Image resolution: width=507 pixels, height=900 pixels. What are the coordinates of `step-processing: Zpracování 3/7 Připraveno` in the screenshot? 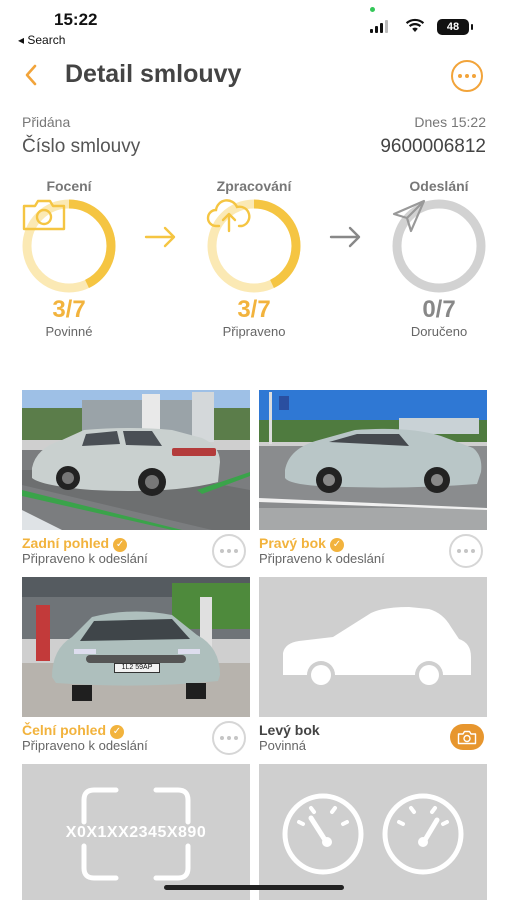 It's located at (254, 258).